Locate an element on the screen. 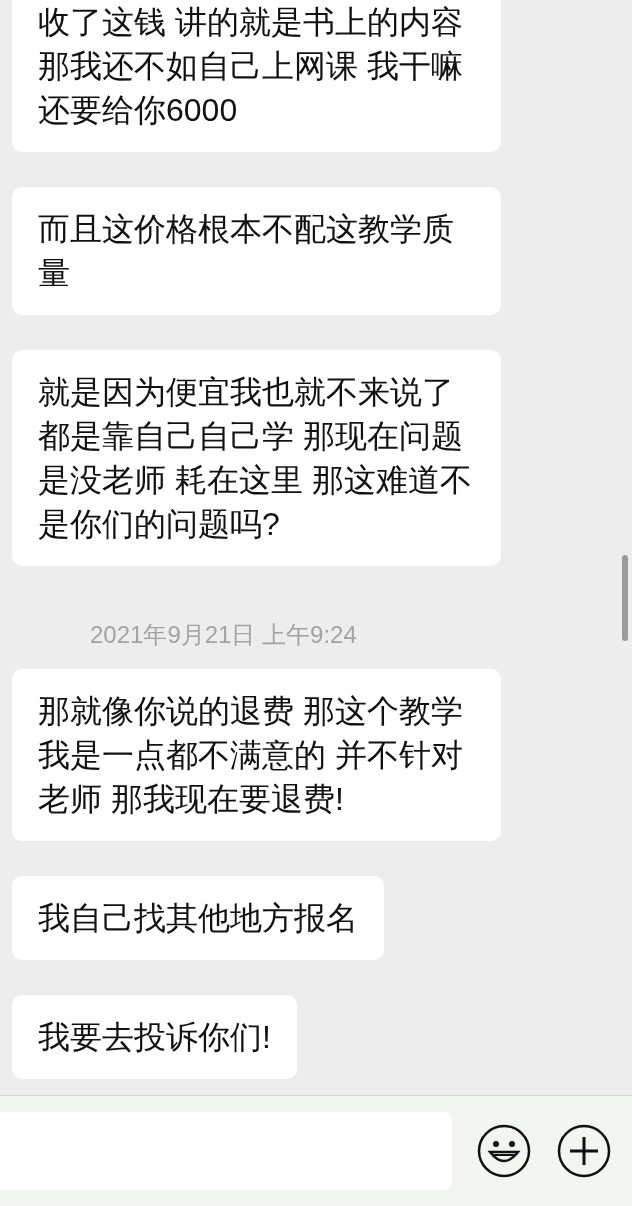  message-bubble: 我自己找其他地方报名 is located at coordinates (198, 918).